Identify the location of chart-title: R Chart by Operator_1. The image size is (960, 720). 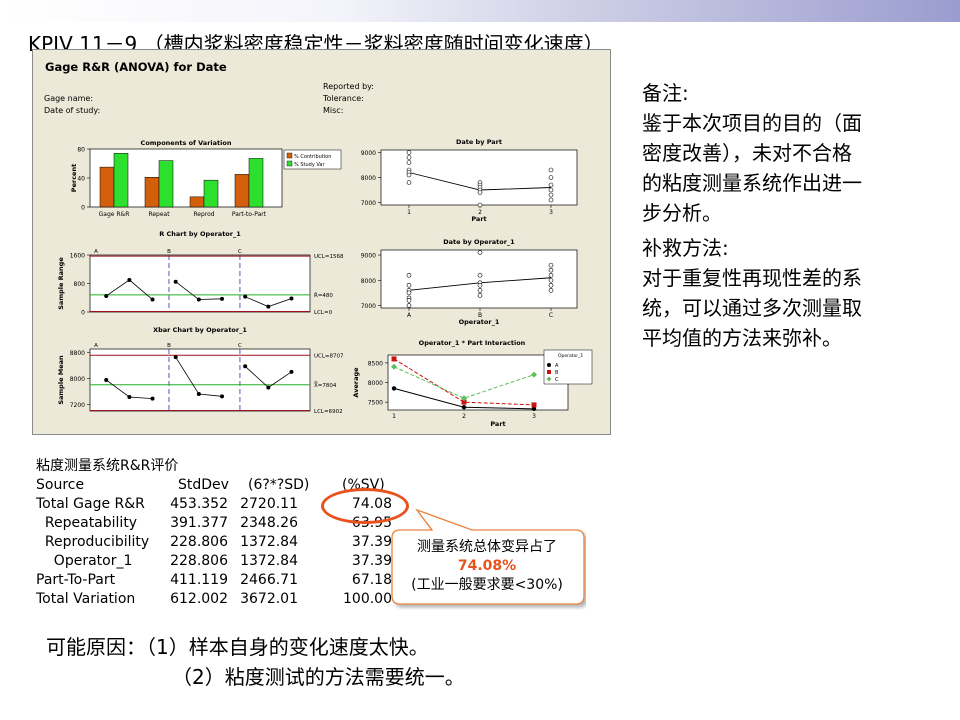
(200, 234).